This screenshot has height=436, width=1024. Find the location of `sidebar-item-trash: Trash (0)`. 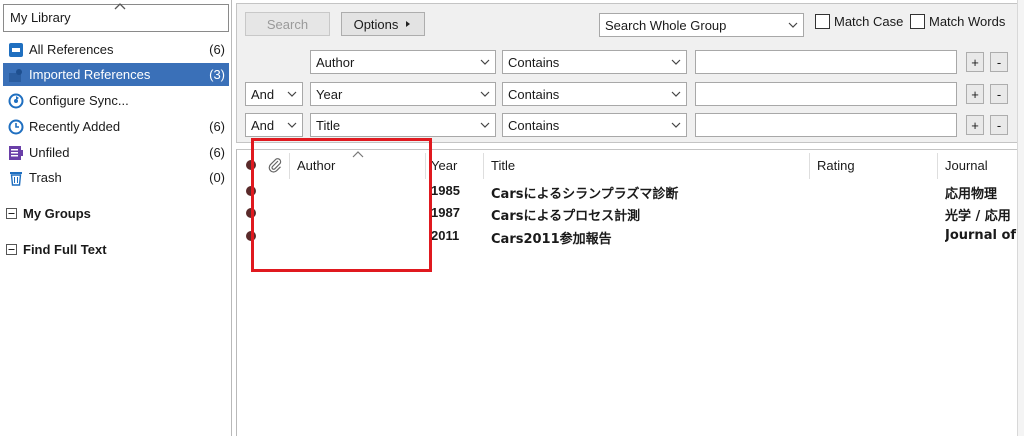

sidebar-item-trash: Trash (0) is located at coordinates (116, 177).